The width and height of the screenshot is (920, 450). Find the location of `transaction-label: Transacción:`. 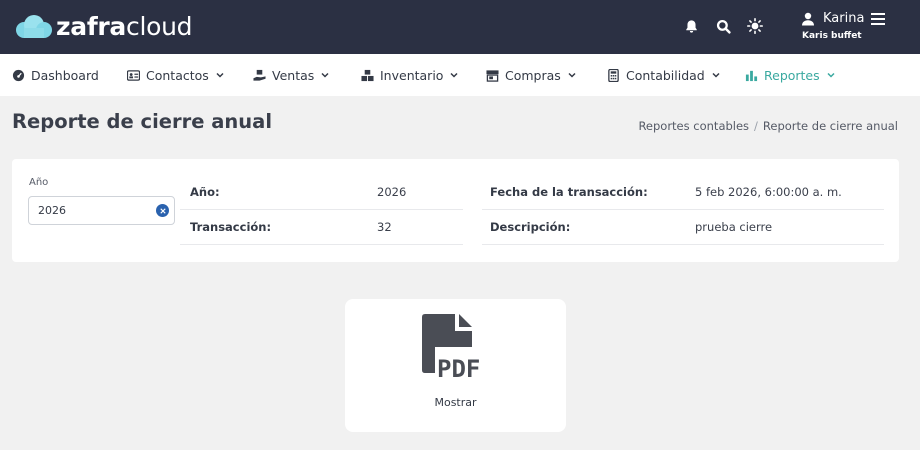

transaction-label: Transacción: is located at coordinates (231, 227).